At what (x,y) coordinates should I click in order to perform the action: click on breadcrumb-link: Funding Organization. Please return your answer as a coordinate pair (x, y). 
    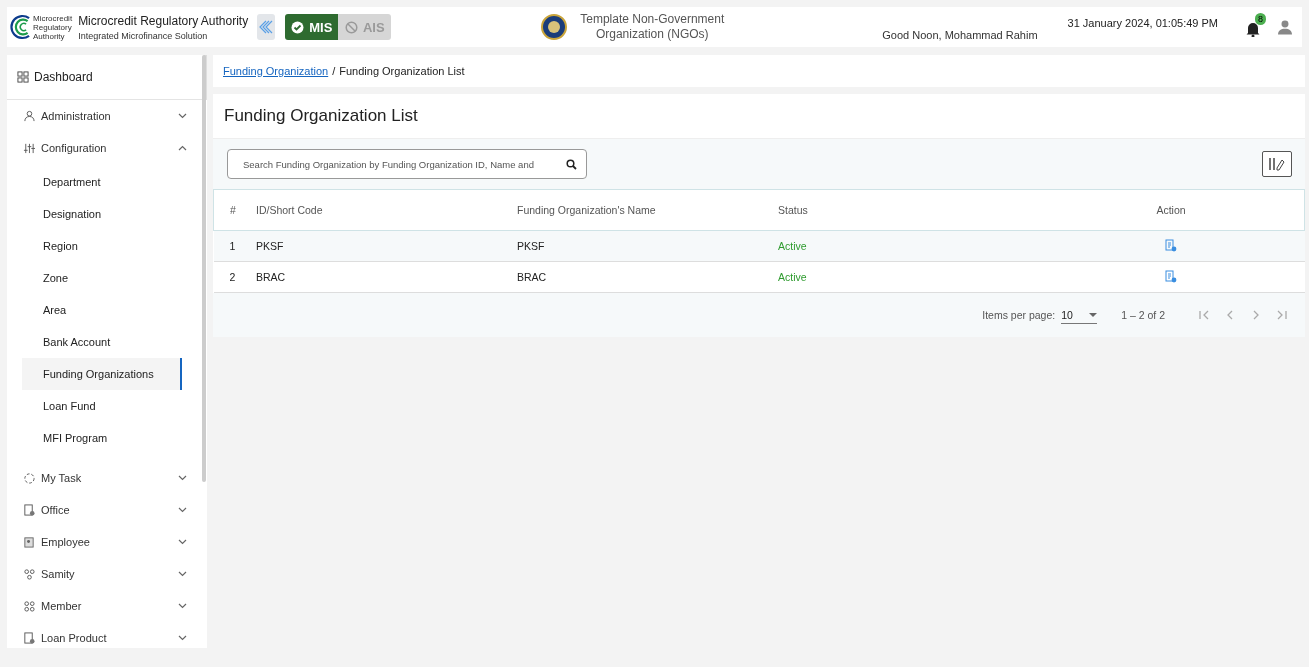
    Looking at the image, I should click on (276, 71).